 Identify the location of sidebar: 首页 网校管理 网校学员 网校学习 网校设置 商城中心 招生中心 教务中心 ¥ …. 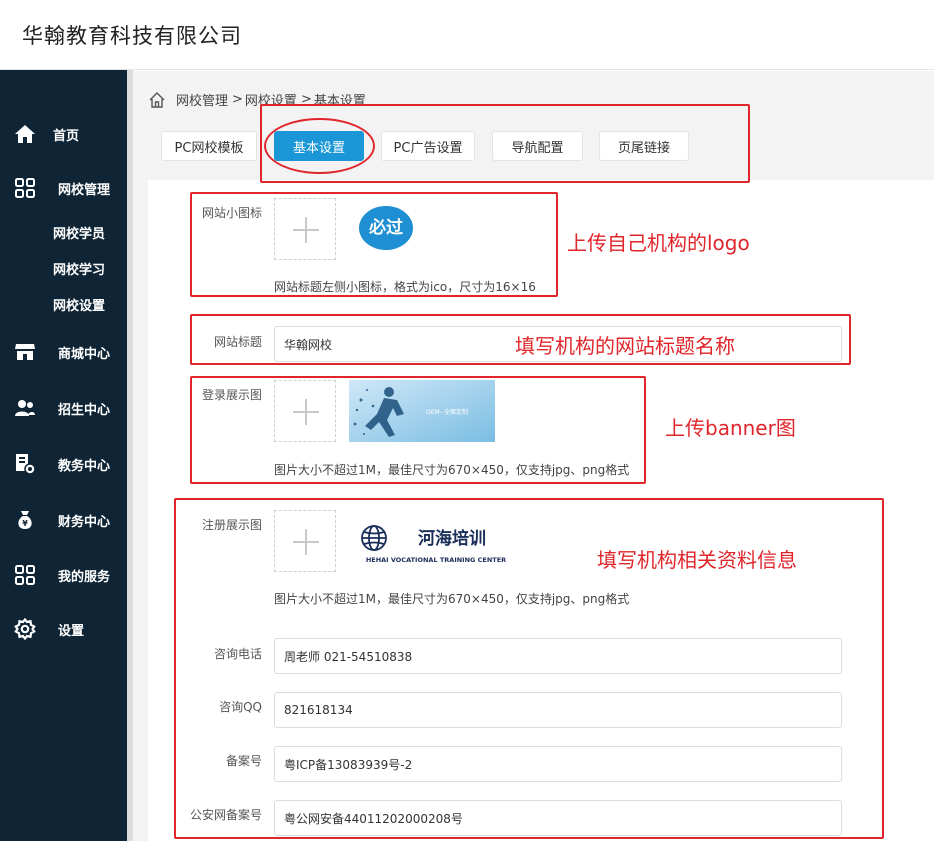
(63, 455).